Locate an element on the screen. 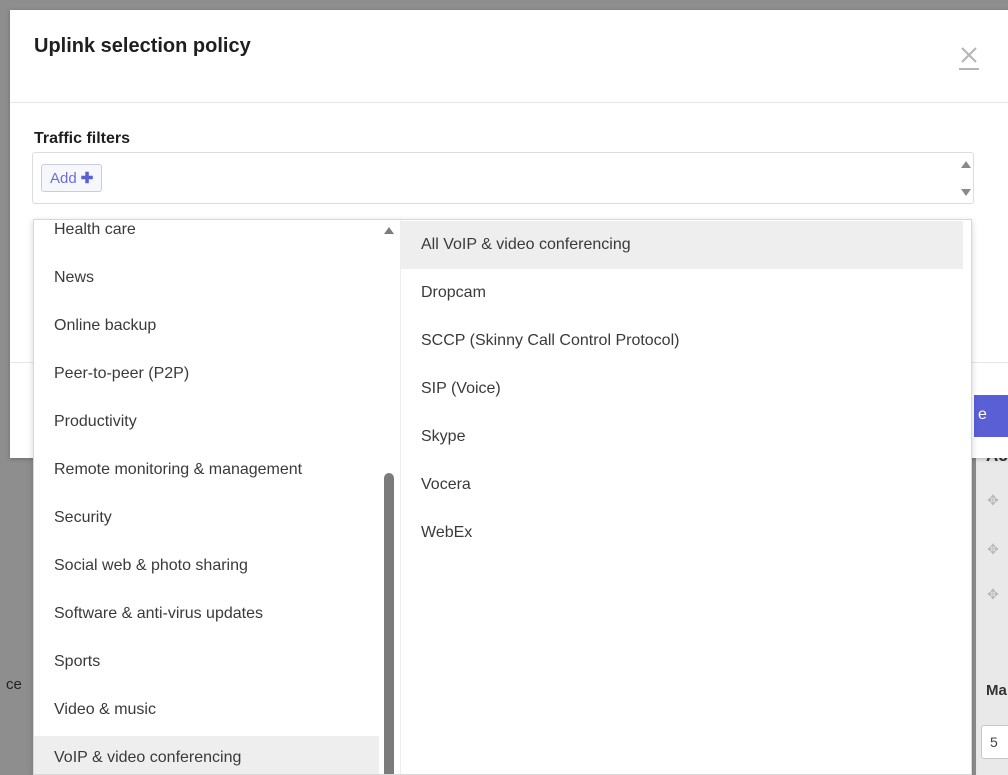 This screenshot has width=1008, height=775. category-item: Online backup is located at coordinates (207, 326).